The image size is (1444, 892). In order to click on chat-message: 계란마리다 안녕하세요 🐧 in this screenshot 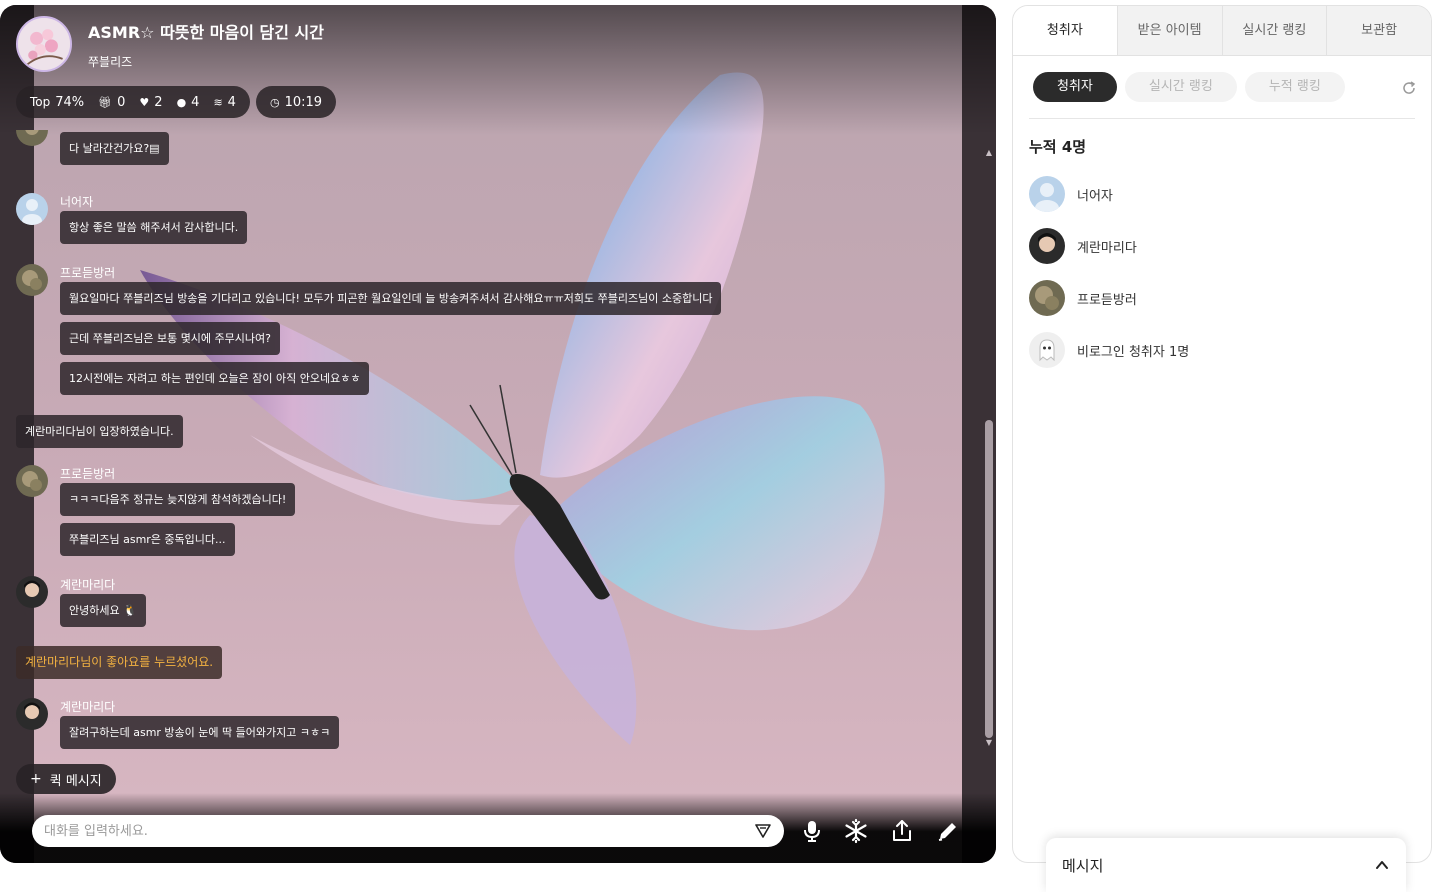, I will do `click(81, 601)`.